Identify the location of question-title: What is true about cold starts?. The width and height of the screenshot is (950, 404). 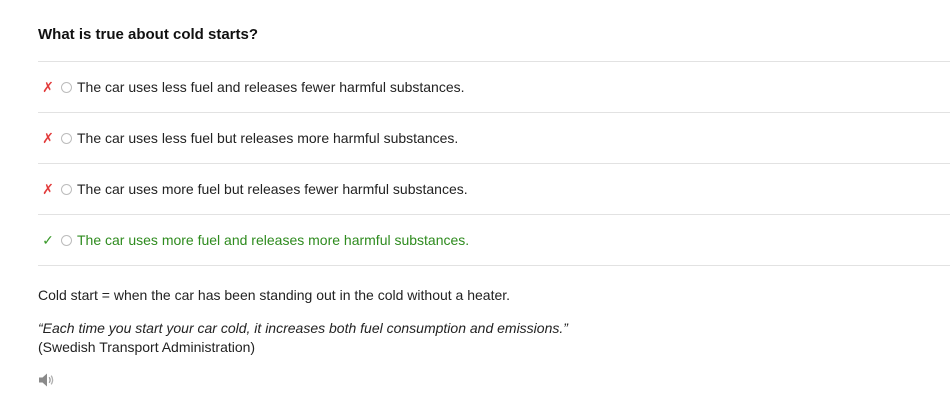
(148, 34).